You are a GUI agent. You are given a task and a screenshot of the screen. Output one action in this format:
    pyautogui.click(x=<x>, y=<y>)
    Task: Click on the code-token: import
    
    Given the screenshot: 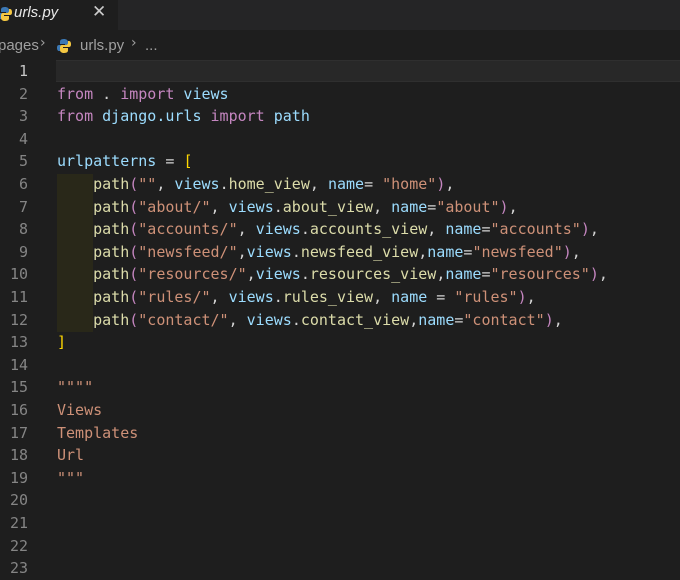 What is the action you would take?
    pyautogui.click(x=237, y=116)
    